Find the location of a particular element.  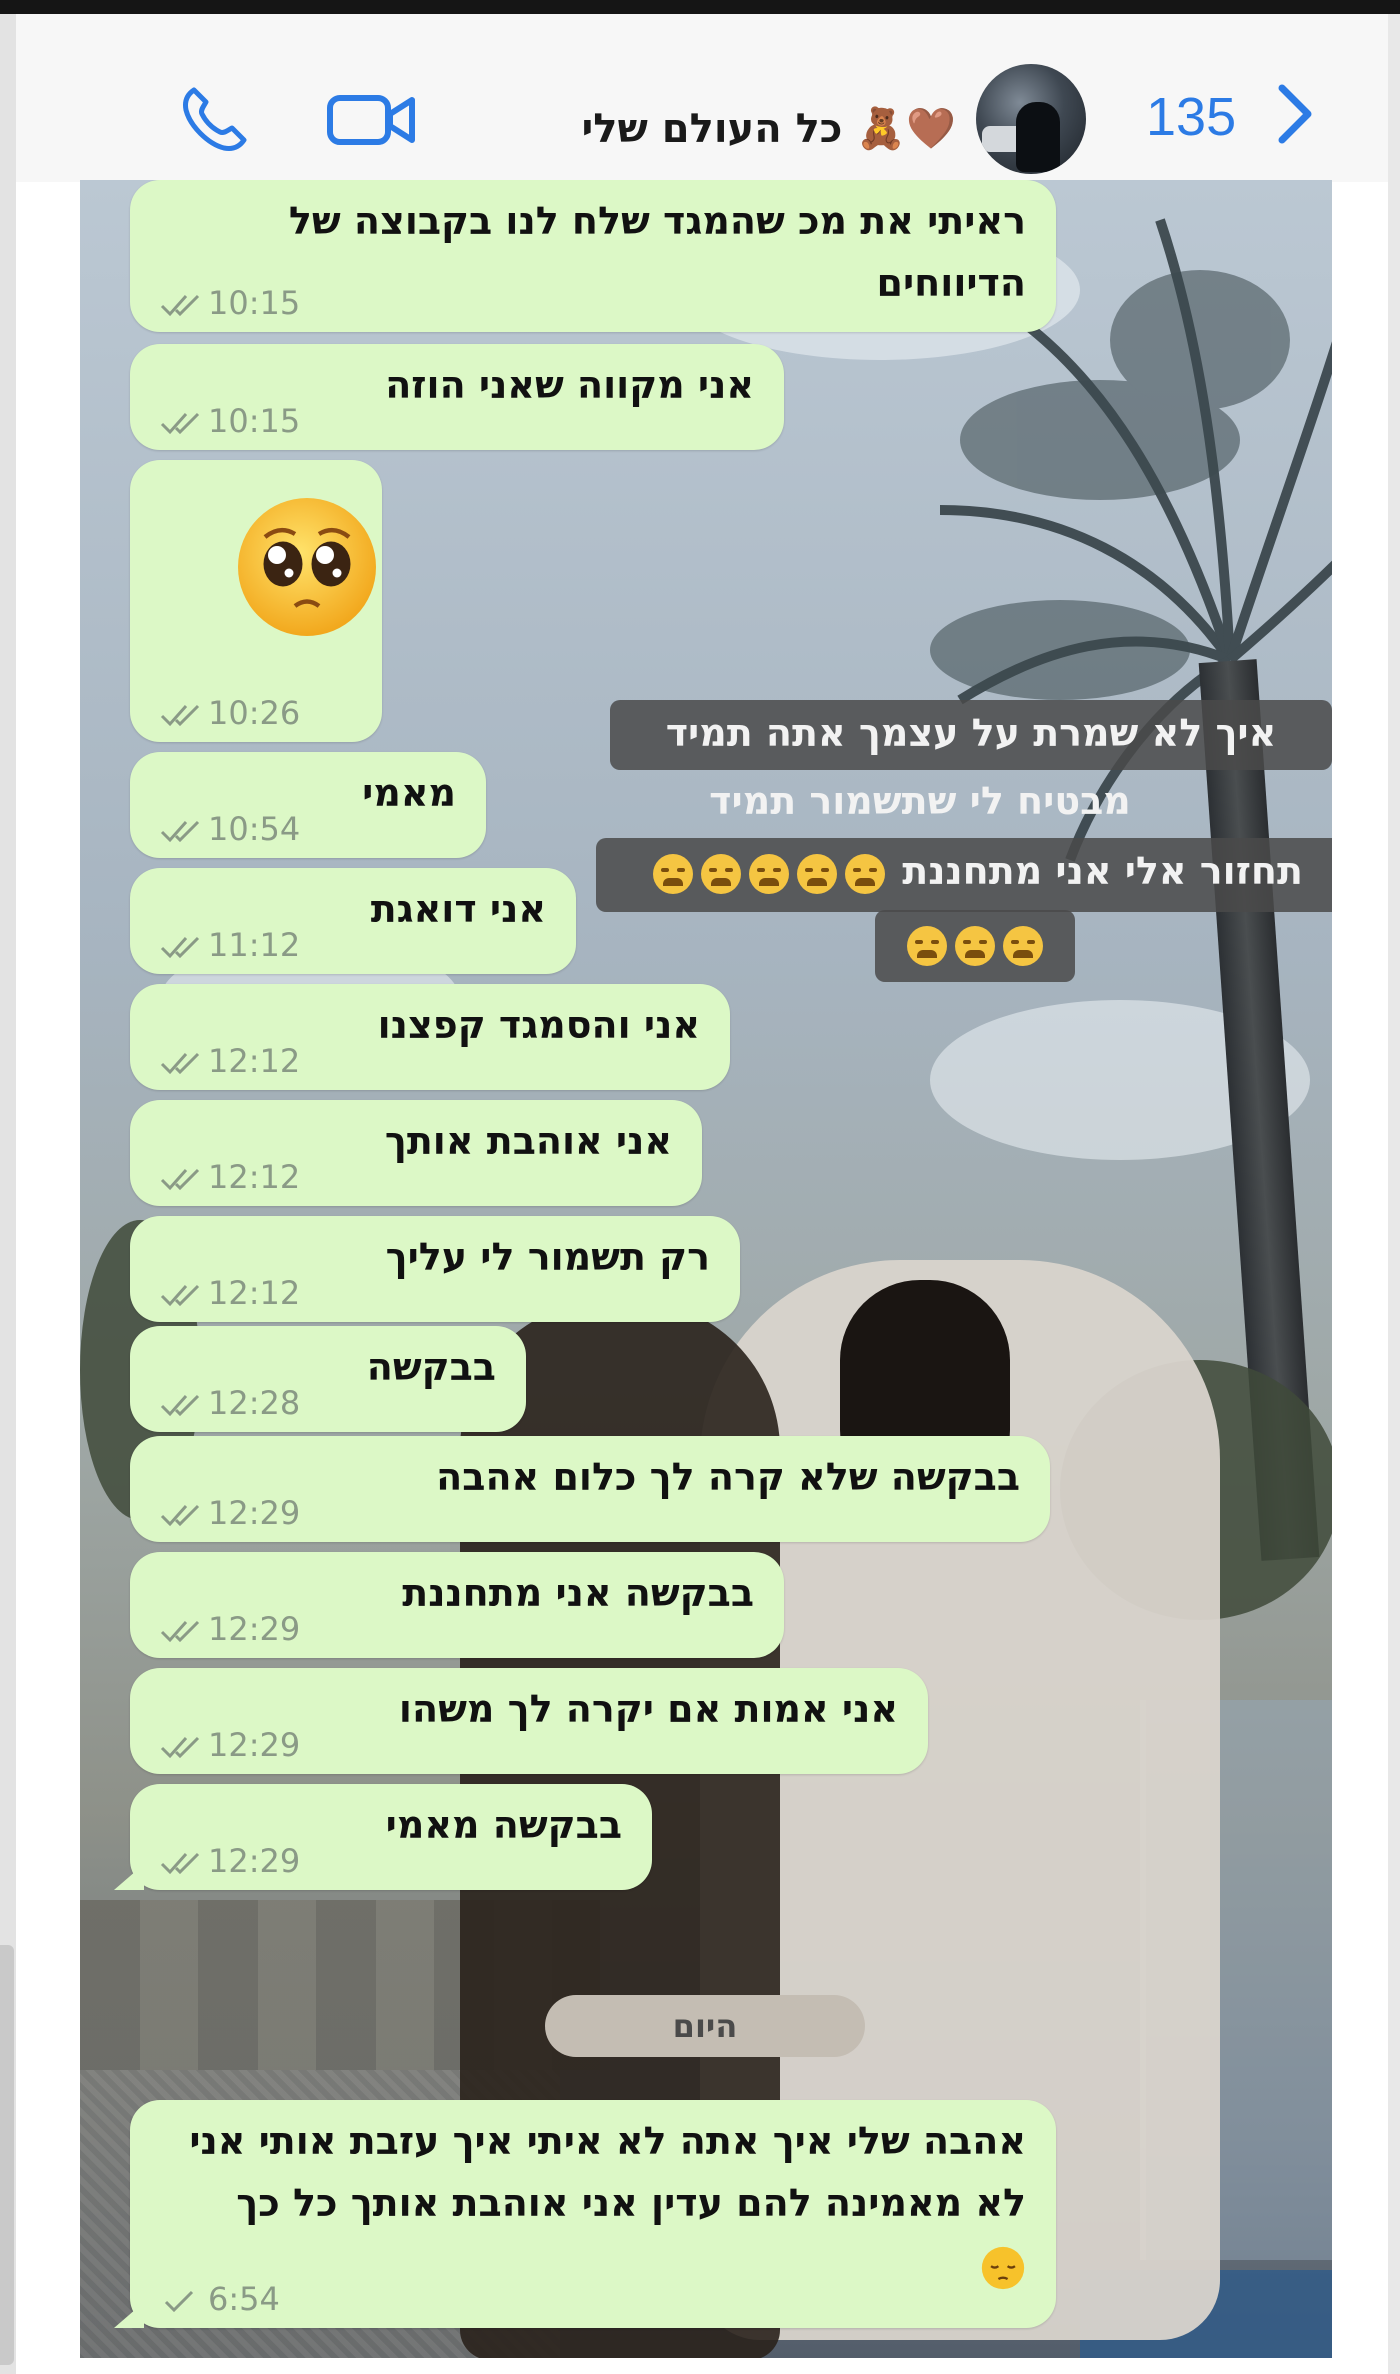

message-text: אני מקווה שאני הוזה is located at coordinates (569, 385).